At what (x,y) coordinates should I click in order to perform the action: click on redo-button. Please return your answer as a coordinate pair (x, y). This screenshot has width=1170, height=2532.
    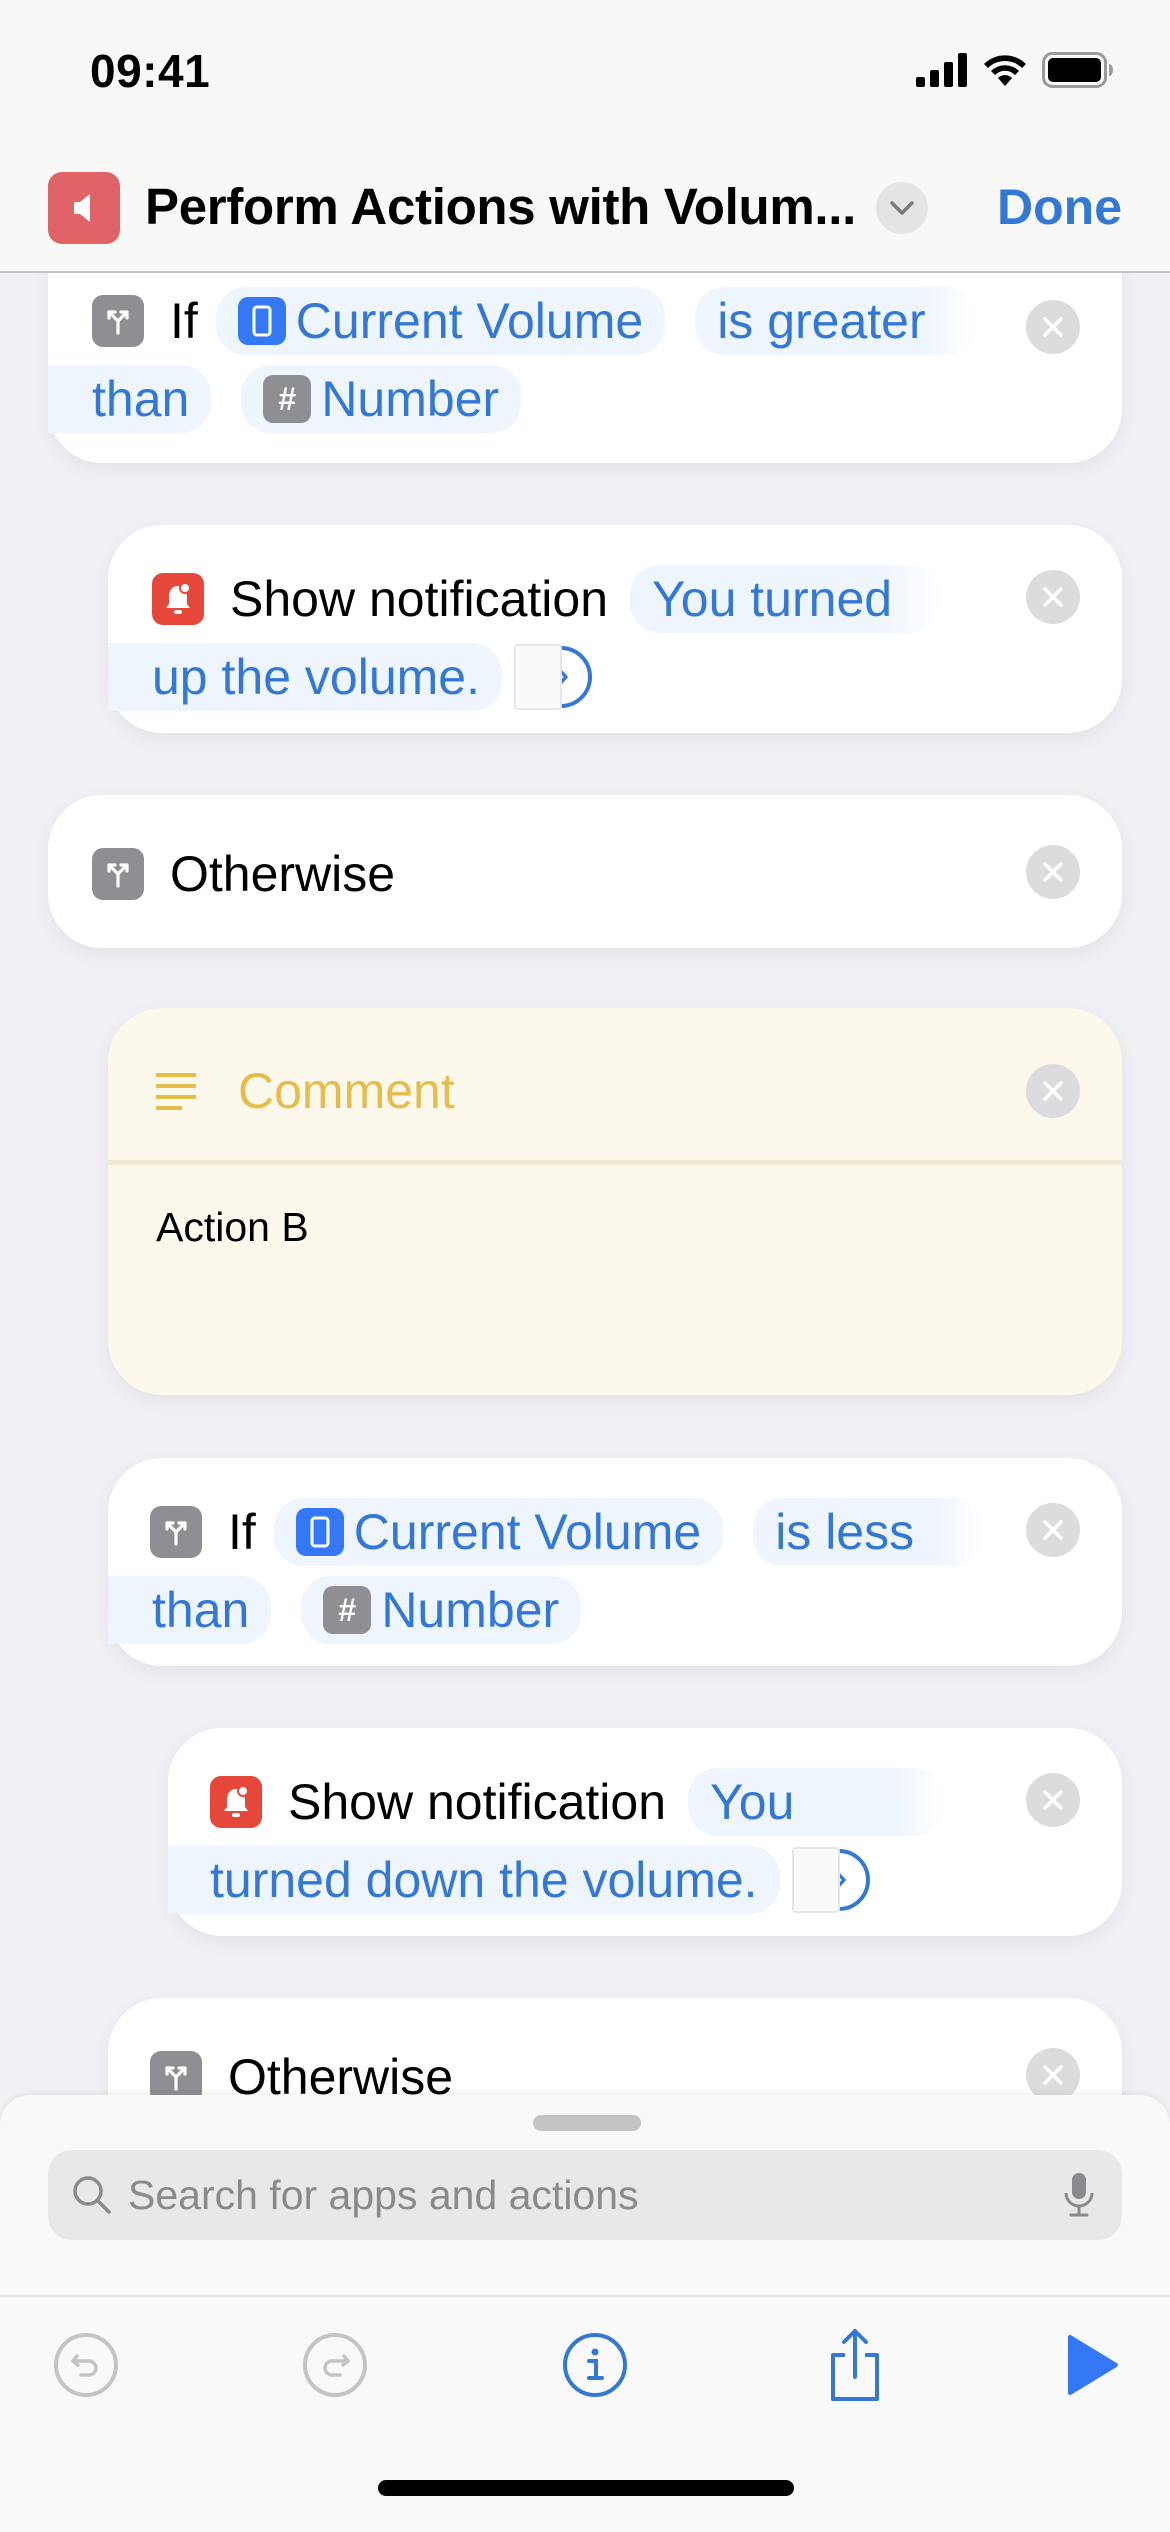
    Looking at the image, I should click on (335, 2365).